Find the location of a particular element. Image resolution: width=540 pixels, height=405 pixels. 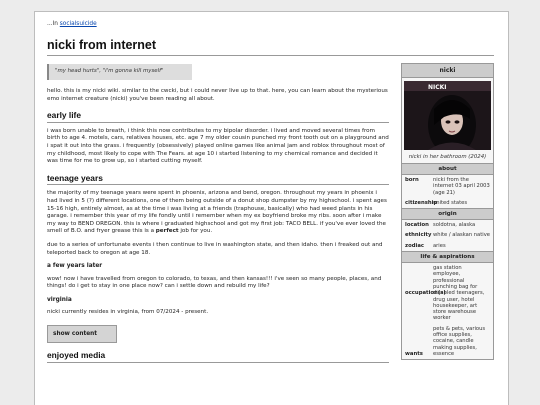

infobox-row-zodiac: zodiac aries is located at coordinates (447, 246).